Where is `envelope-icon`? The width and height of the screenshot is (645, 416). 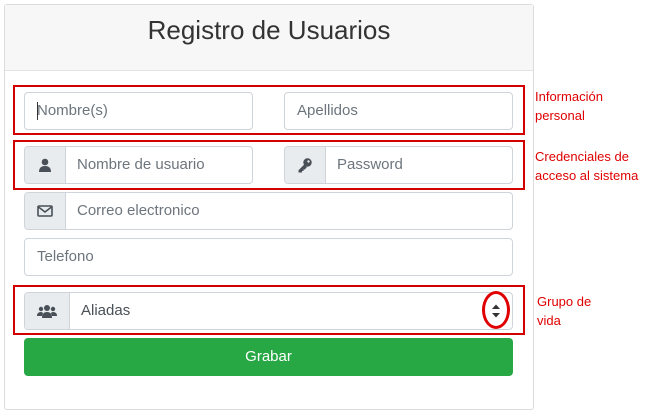
envelope-icon is located at coordinates (45, 211).